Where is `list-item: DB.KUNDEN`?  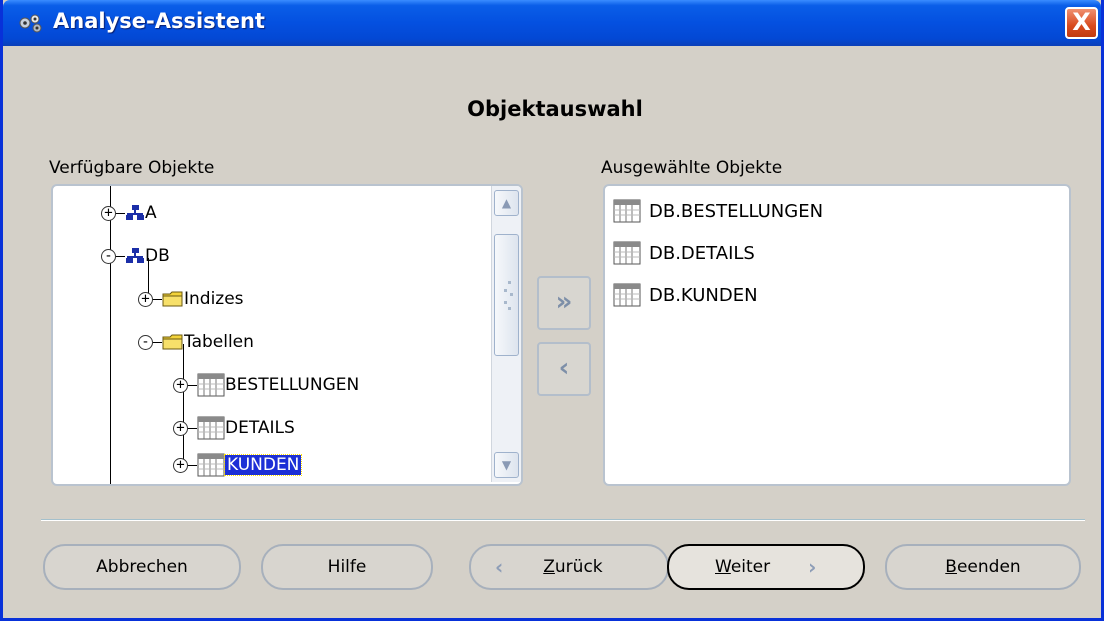
list-item: DB.KUNDEN is located at coordinates (685, 295).